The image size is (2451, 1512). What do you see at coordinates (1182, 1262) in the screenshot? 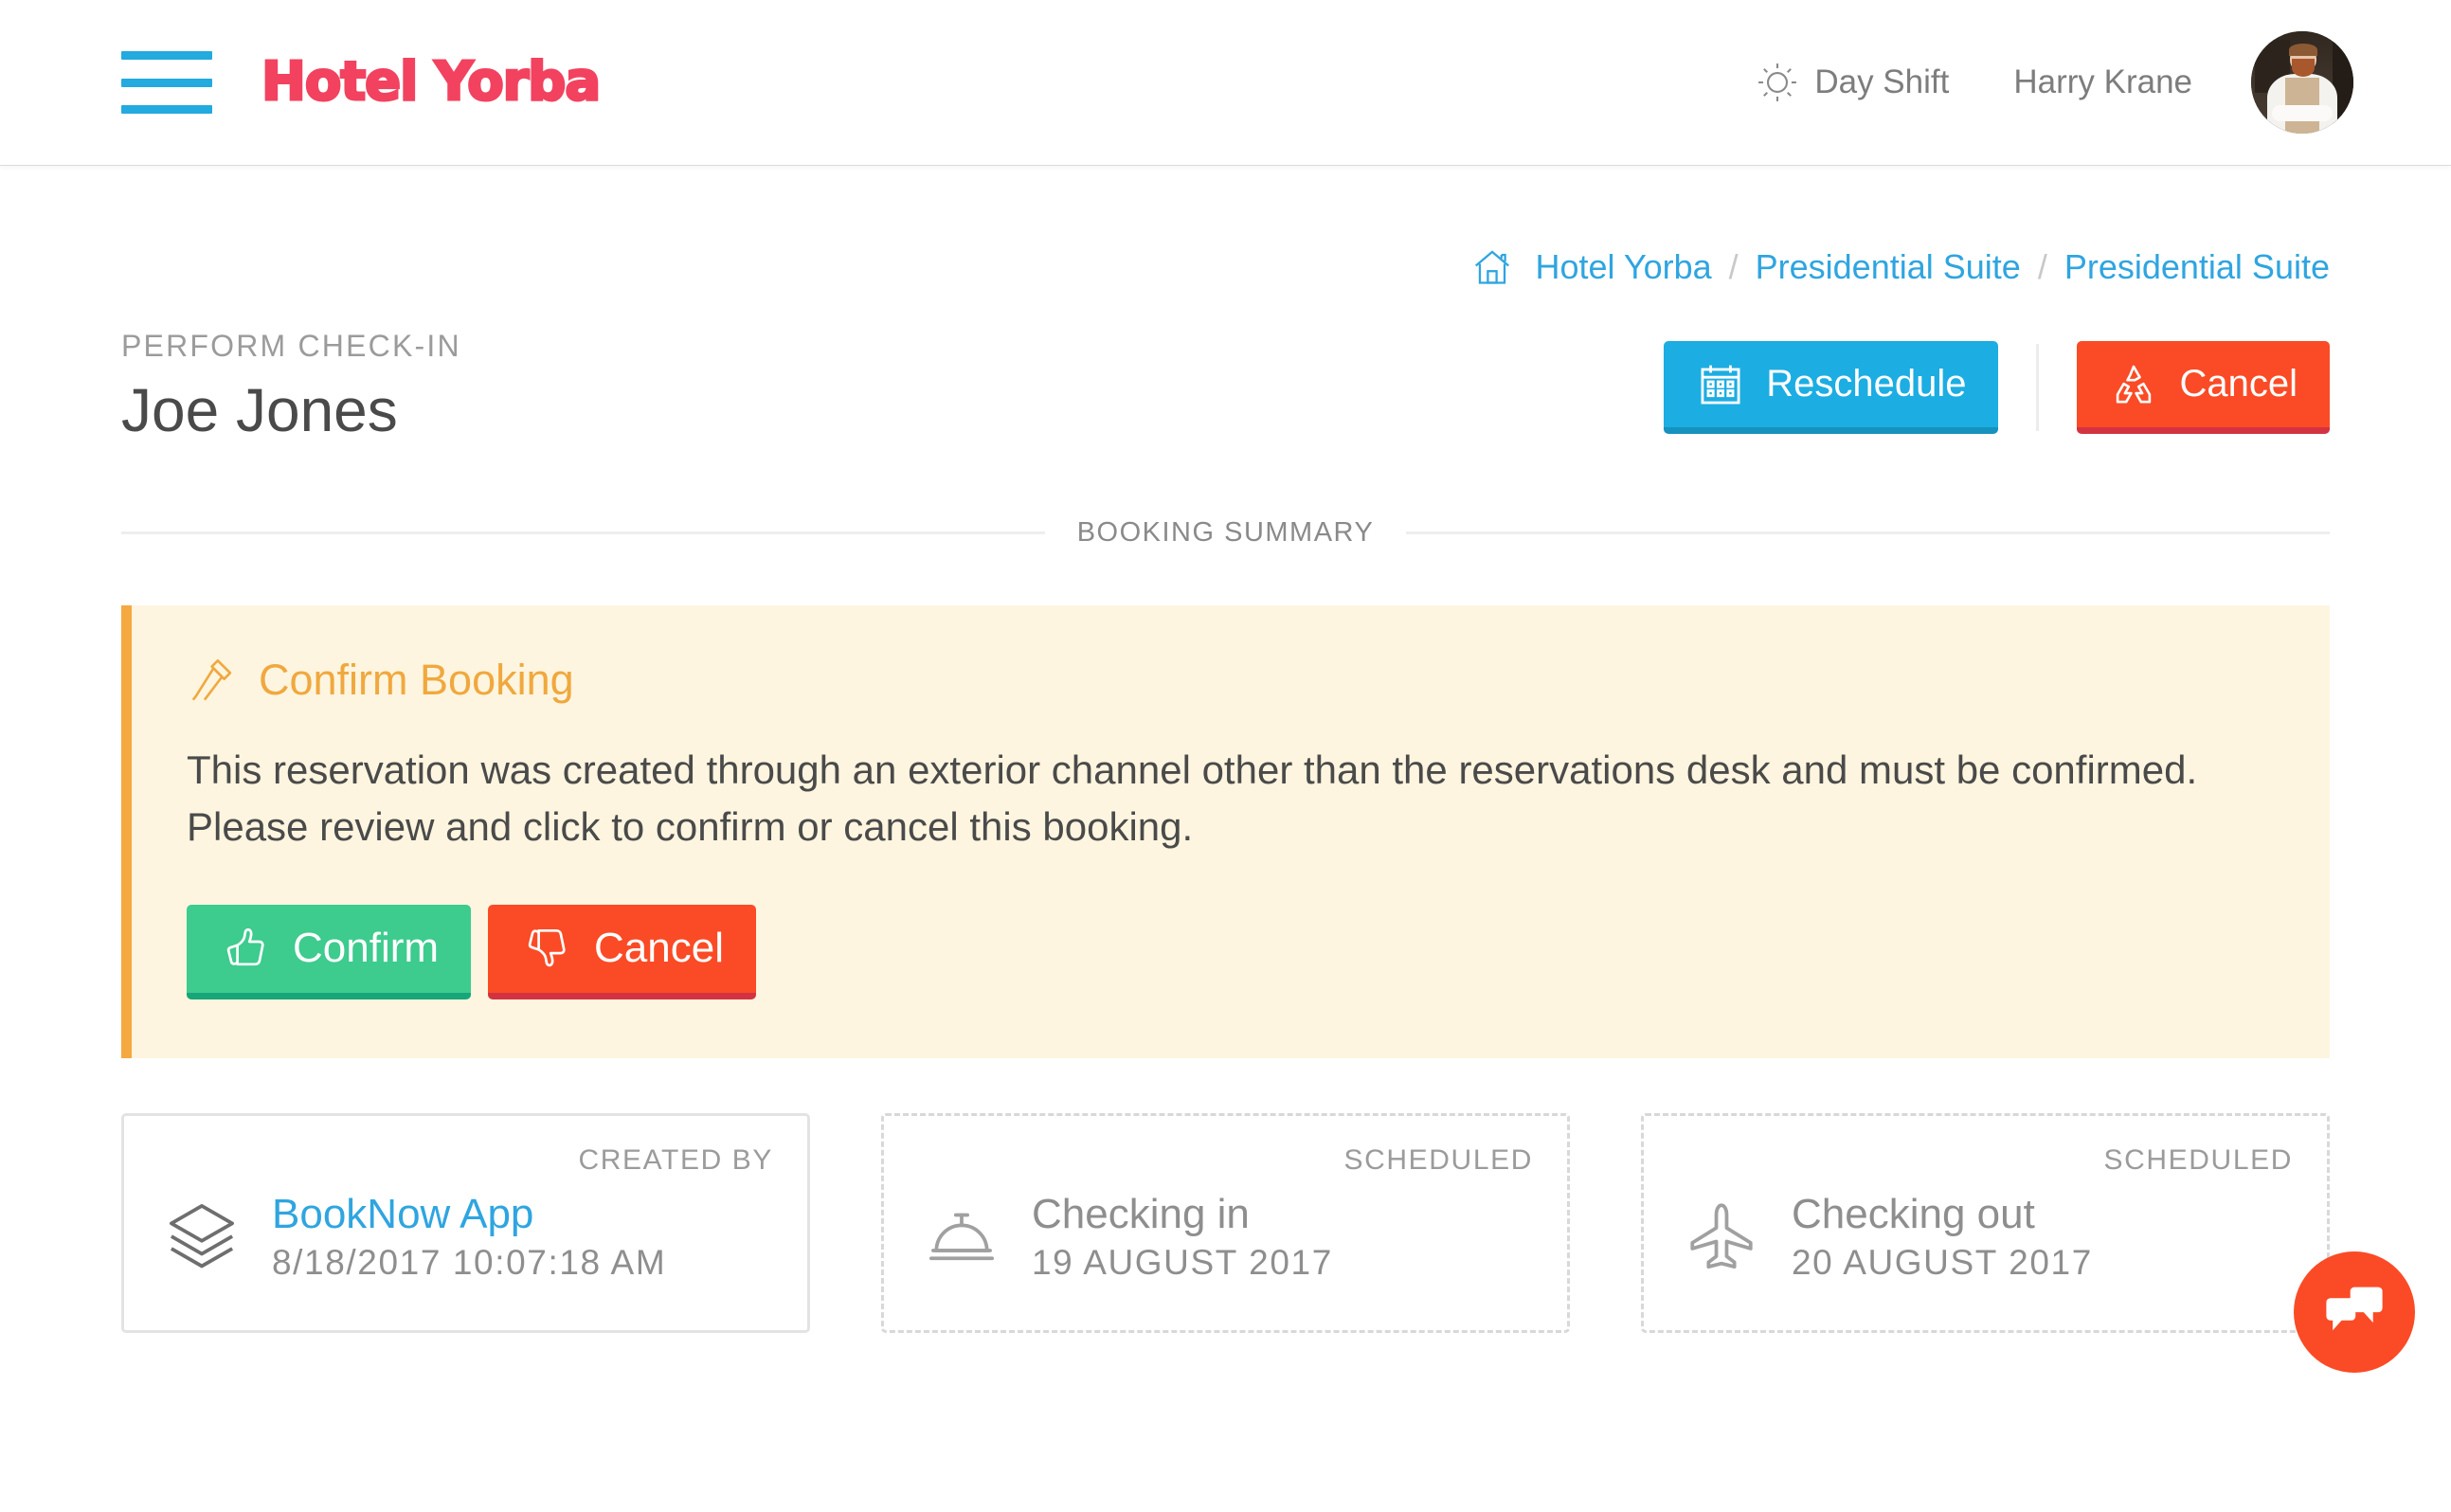
I see `checking-in-date: 19 AUGUST 2017` at bounding box center [1182, 1262].